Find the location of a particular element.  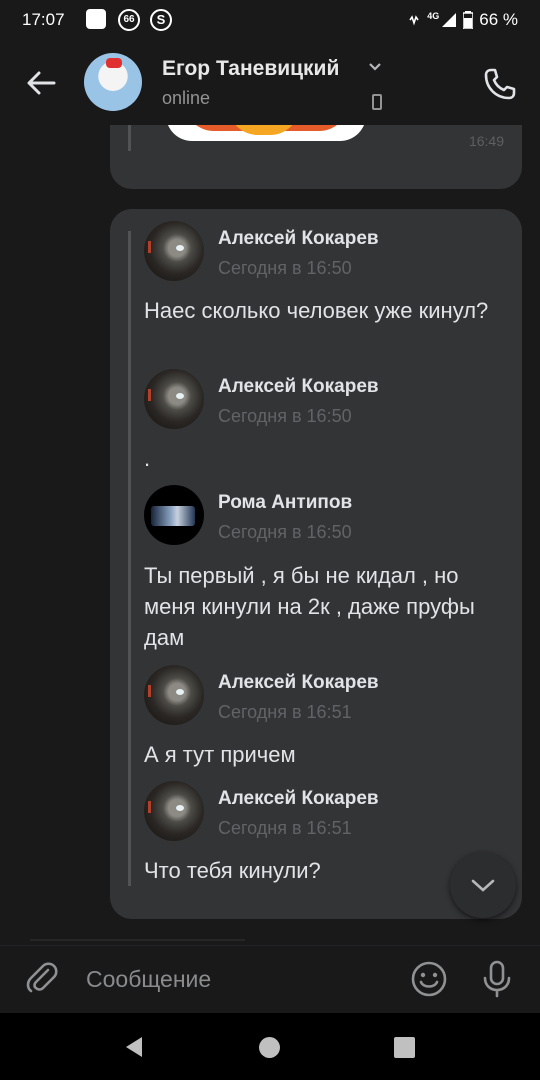

status-bar: 17:07 66 S 4G 66 % is located at coordinates (270, 20).